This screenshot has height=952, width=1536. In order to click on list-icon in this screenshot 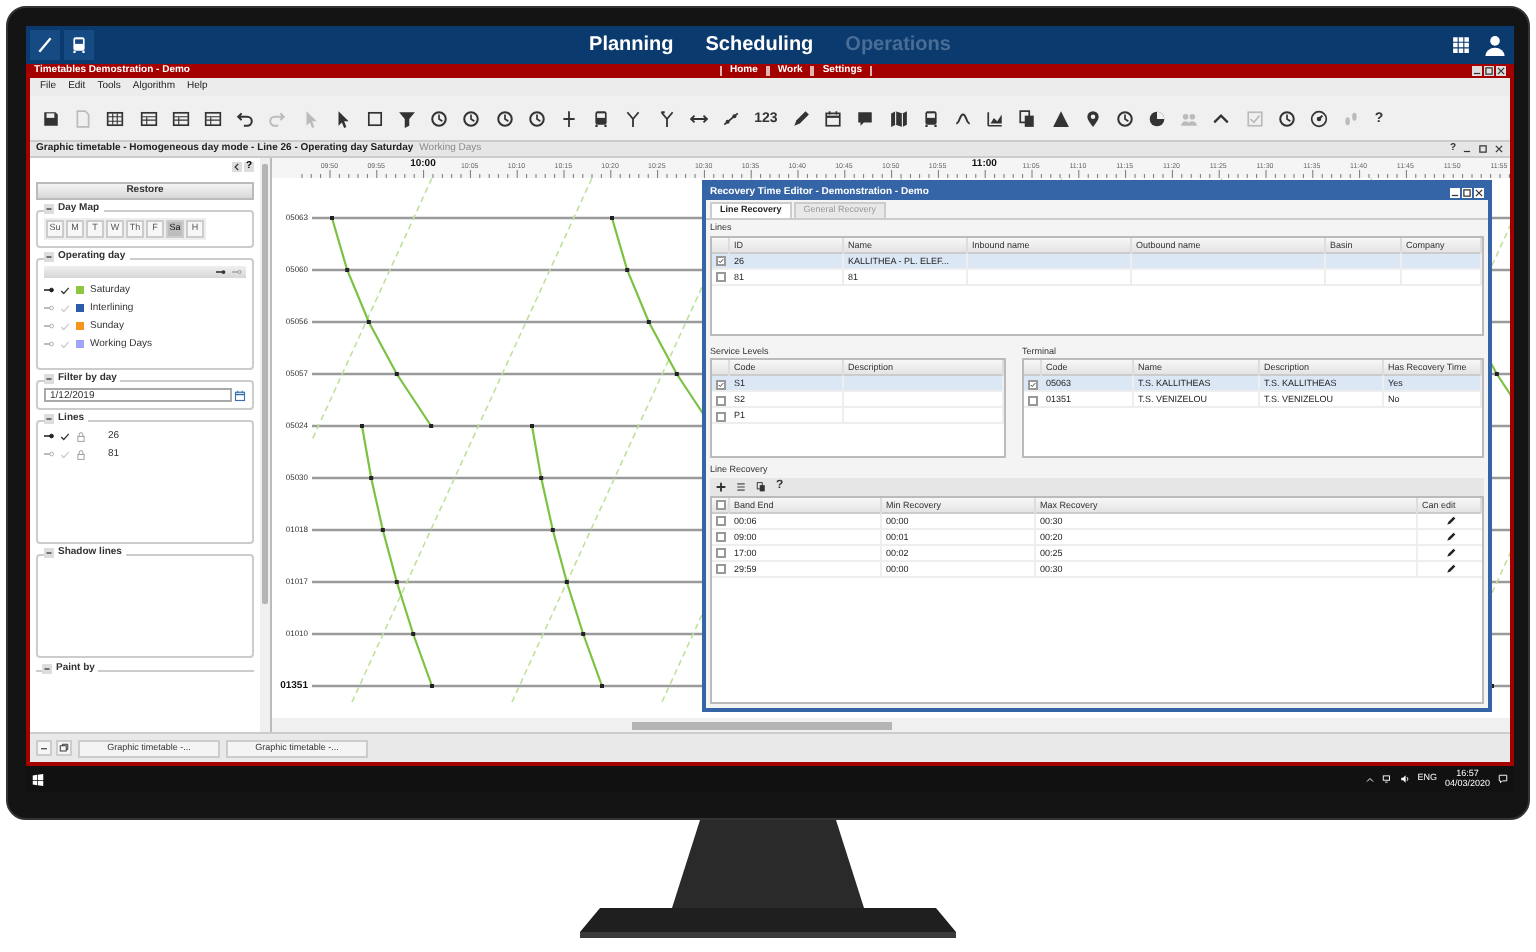, I will do `click(741, 486)`.